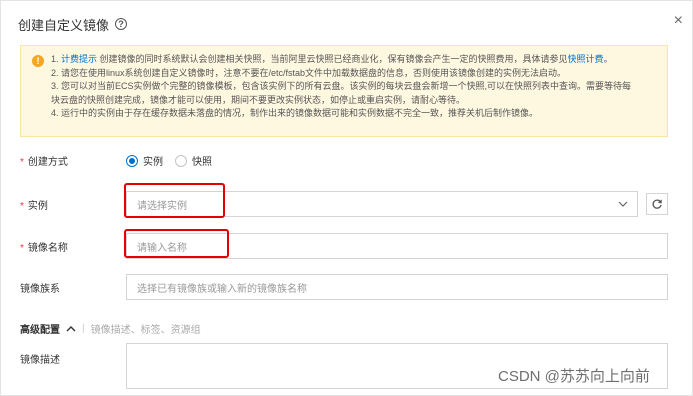 Image resolution: width=693 pixels, height=396 pixels. Describe the element at coordinates (397, 287) in the screenshot. I see `image-family-input: 选择已有镜像族或输入新的镜像族名称` at that location.